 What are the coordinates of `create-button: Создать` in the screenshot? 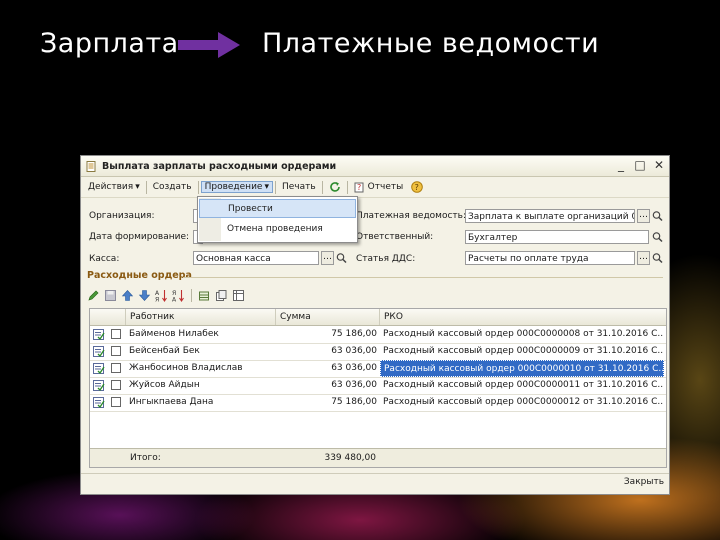 It's located at (172, 187).